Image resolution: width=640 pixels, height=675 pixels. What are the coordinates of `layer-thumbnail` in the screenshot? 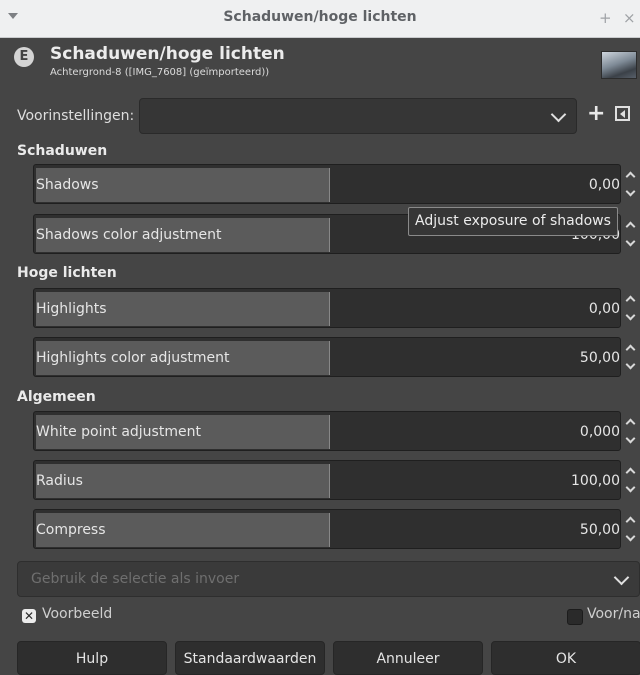 It's located at (619, 65).